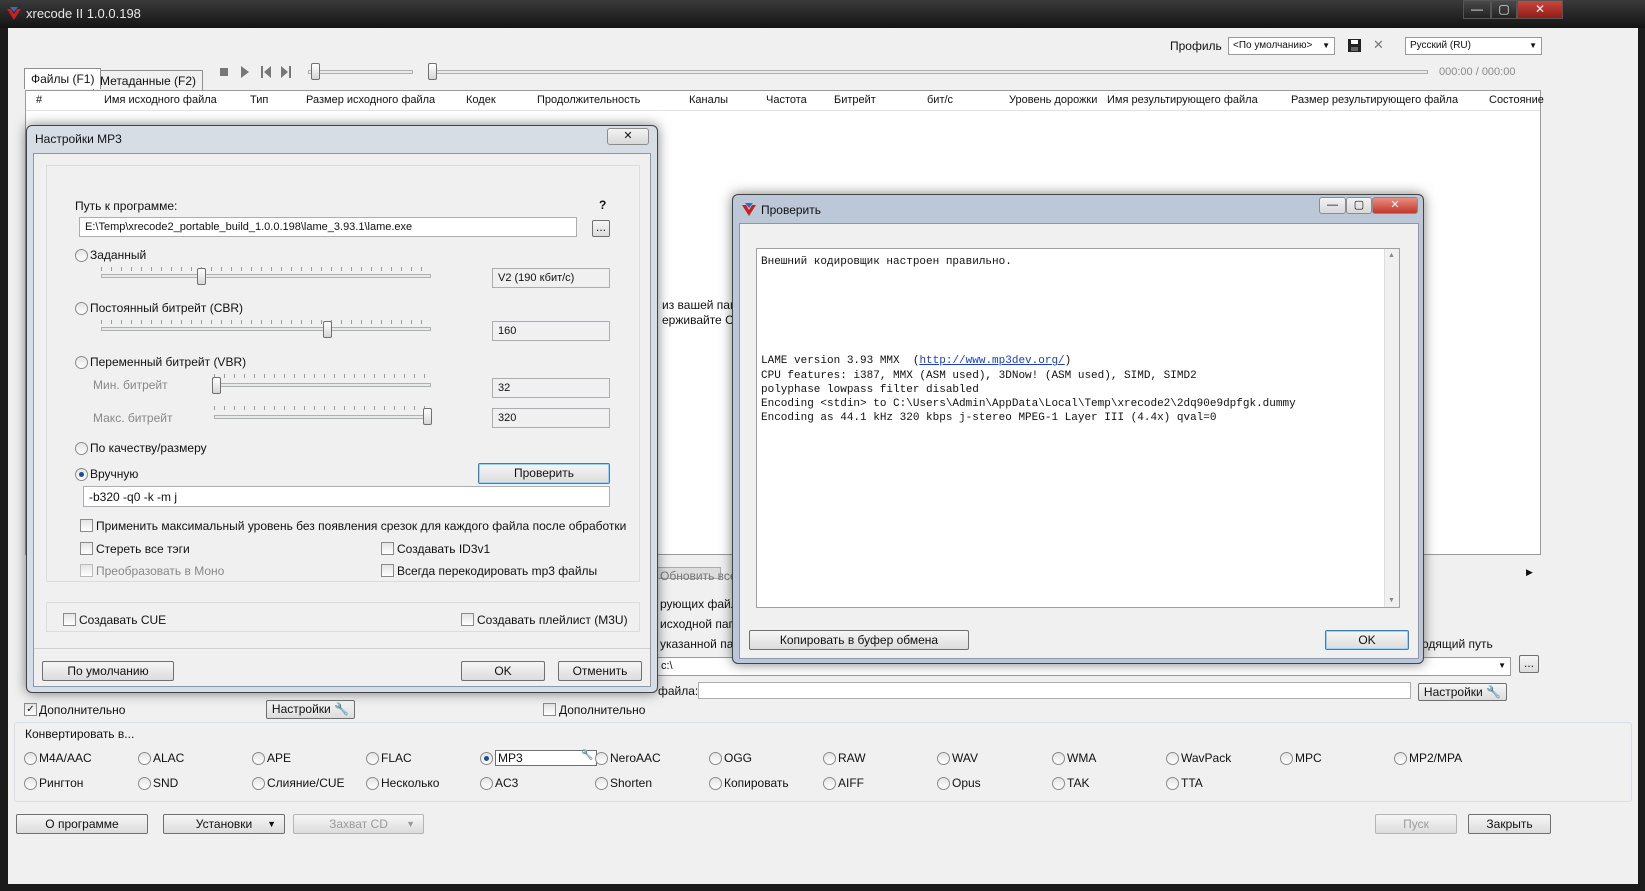 This screenshot has width=1645, height=891. I want to click on erase-tags-checkbox, so click(86, 548).